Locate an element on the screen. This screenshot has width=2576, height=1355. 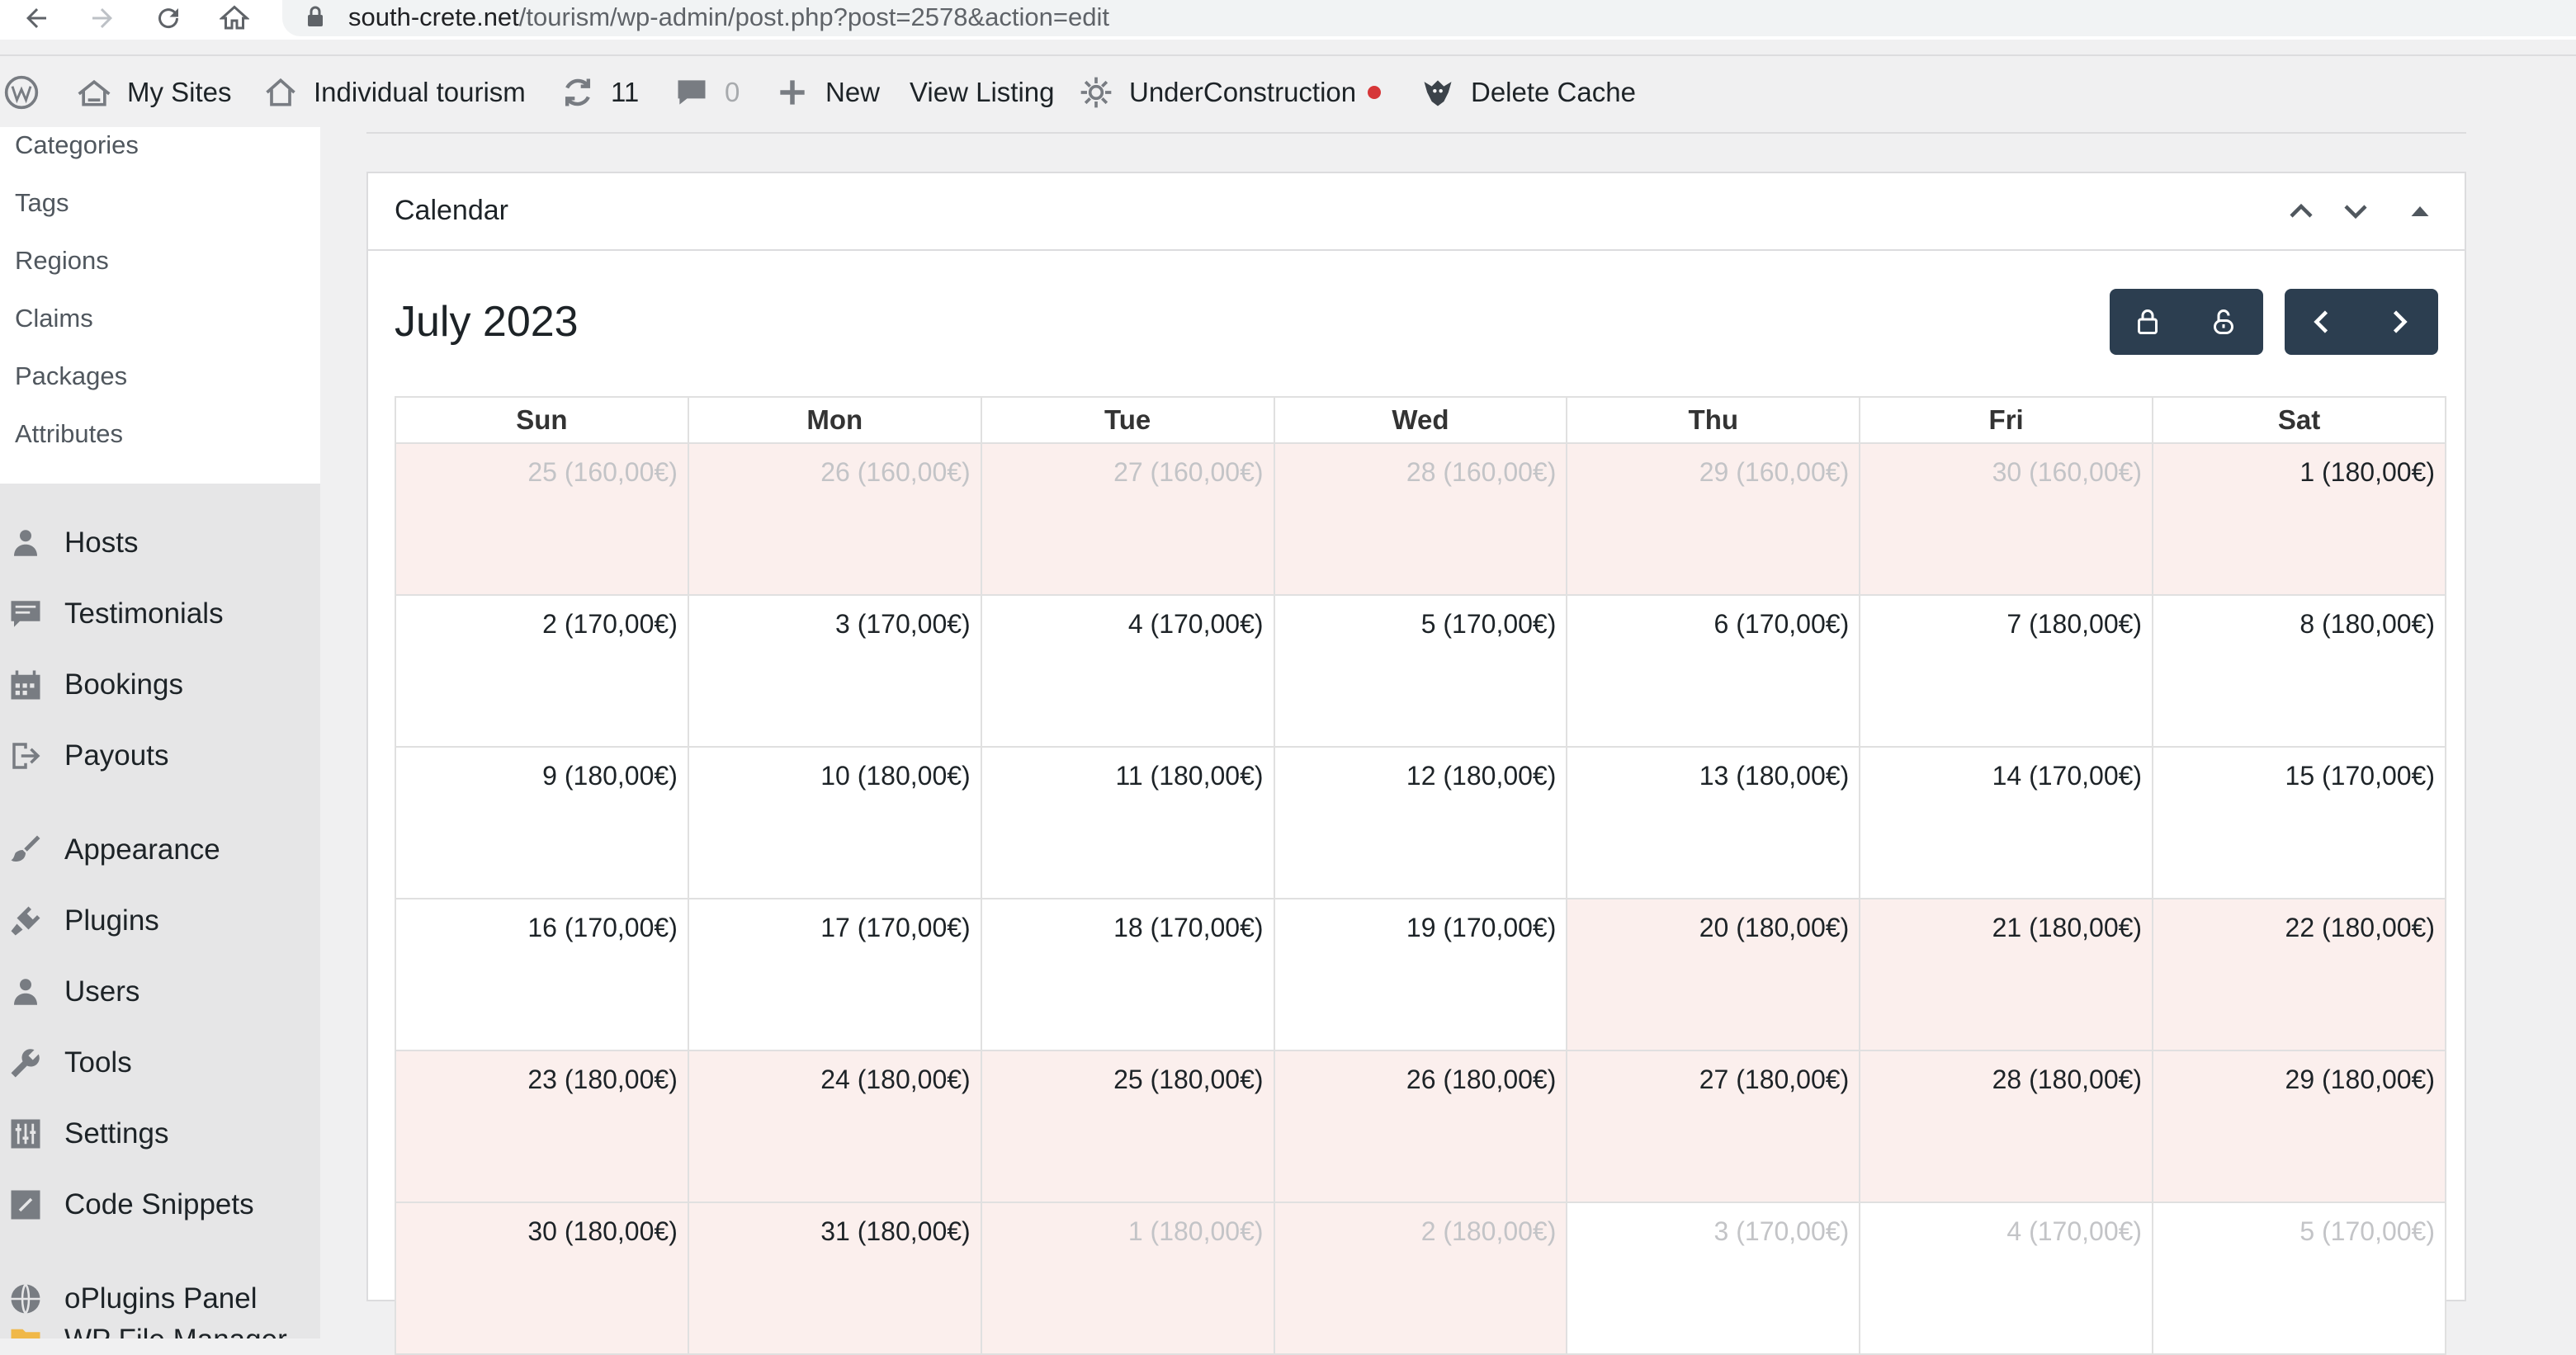
sidebar-item-settings: Settings is located at coordinates (88, 1134).